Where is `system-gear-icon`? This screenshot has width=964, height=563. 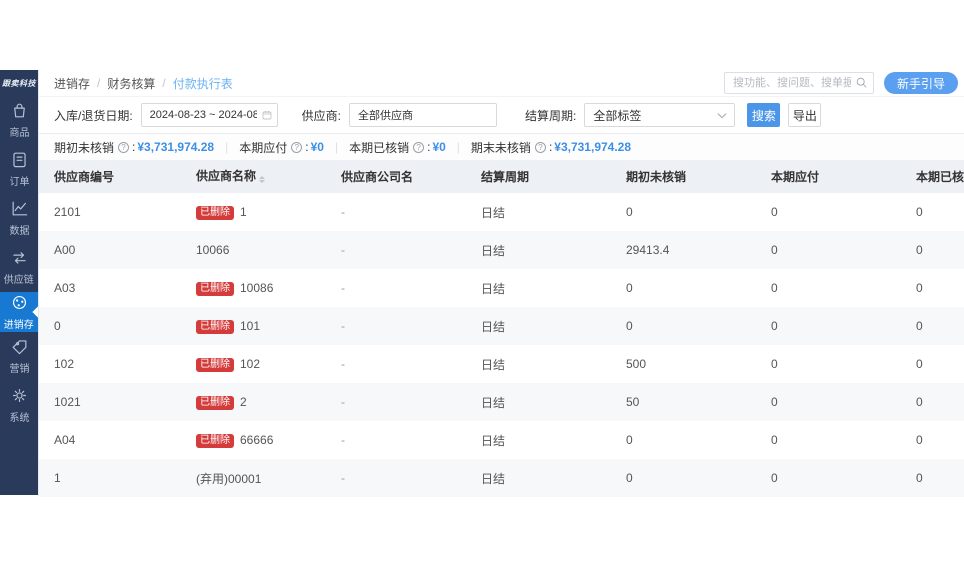
system-gear-icon is located at coordinates (19, 397).